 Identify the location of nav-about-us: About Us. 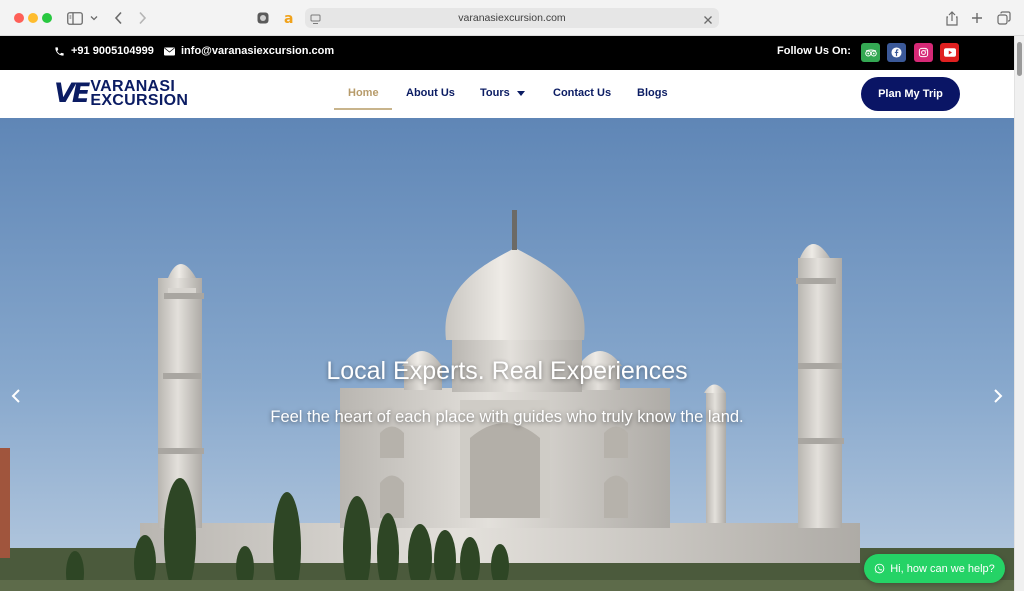
(430, 93).